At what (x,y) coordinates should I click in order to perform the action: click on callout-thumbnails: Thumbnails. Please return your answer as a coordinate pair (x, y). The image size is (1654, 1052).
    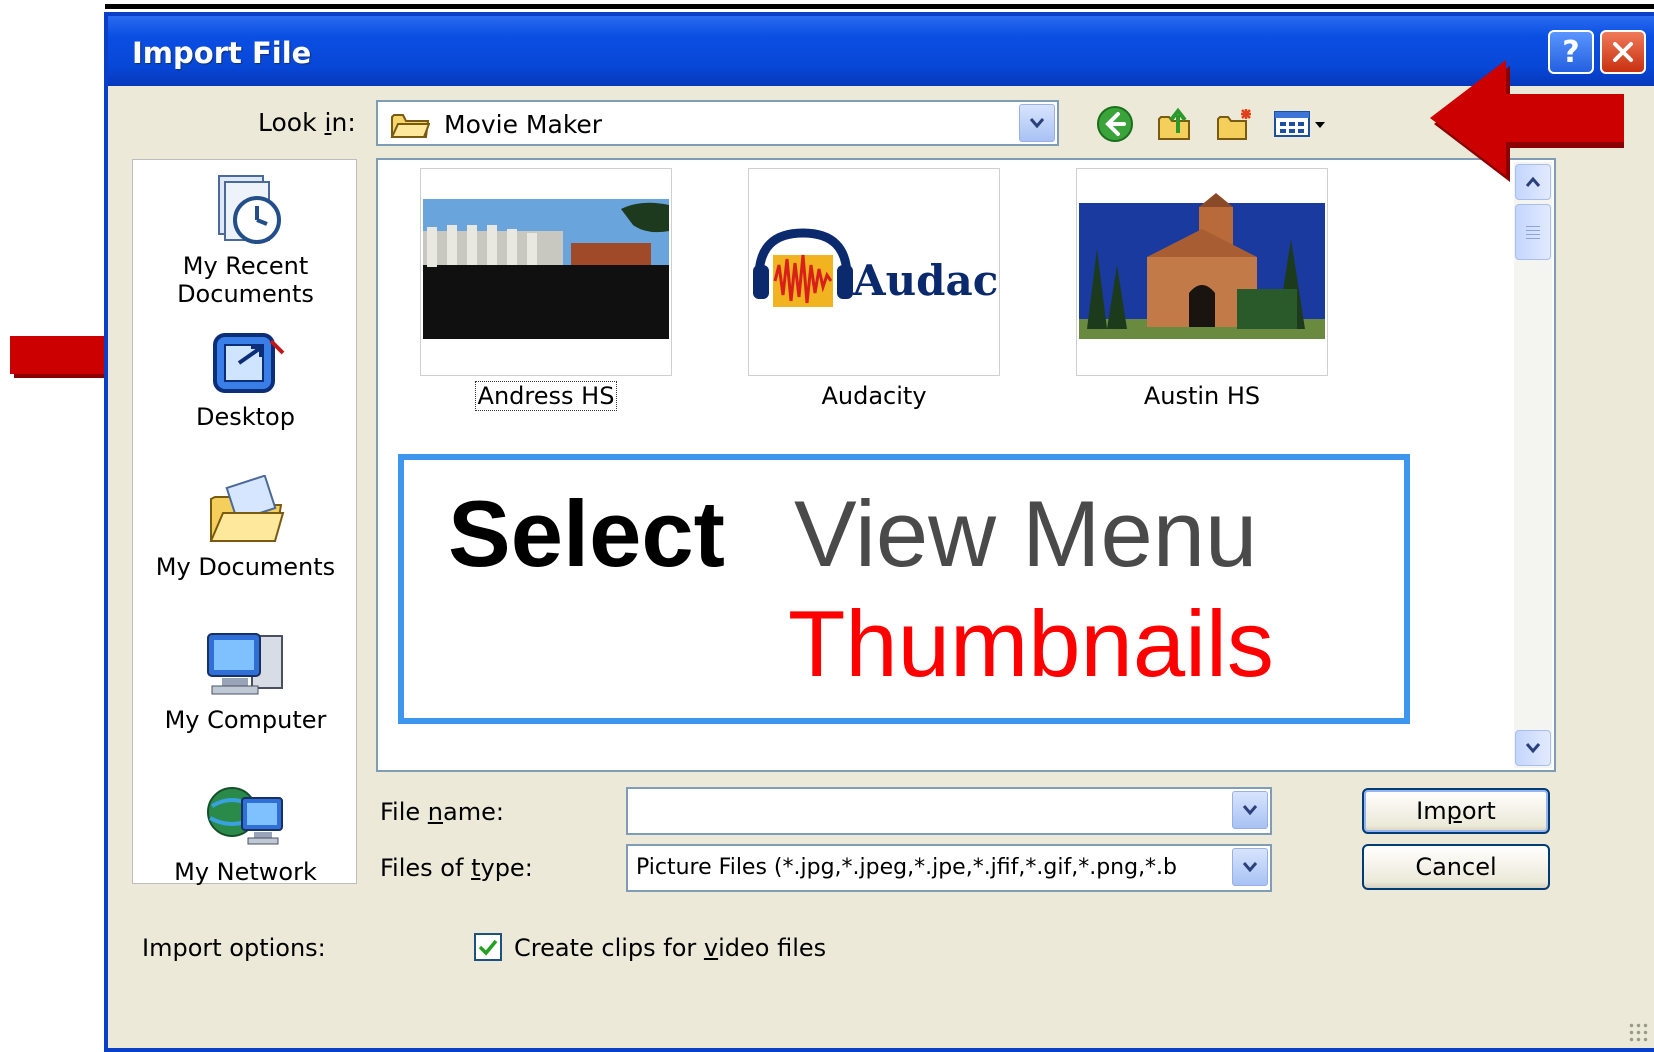
    Looking at the image, I should click on (1031, 643).